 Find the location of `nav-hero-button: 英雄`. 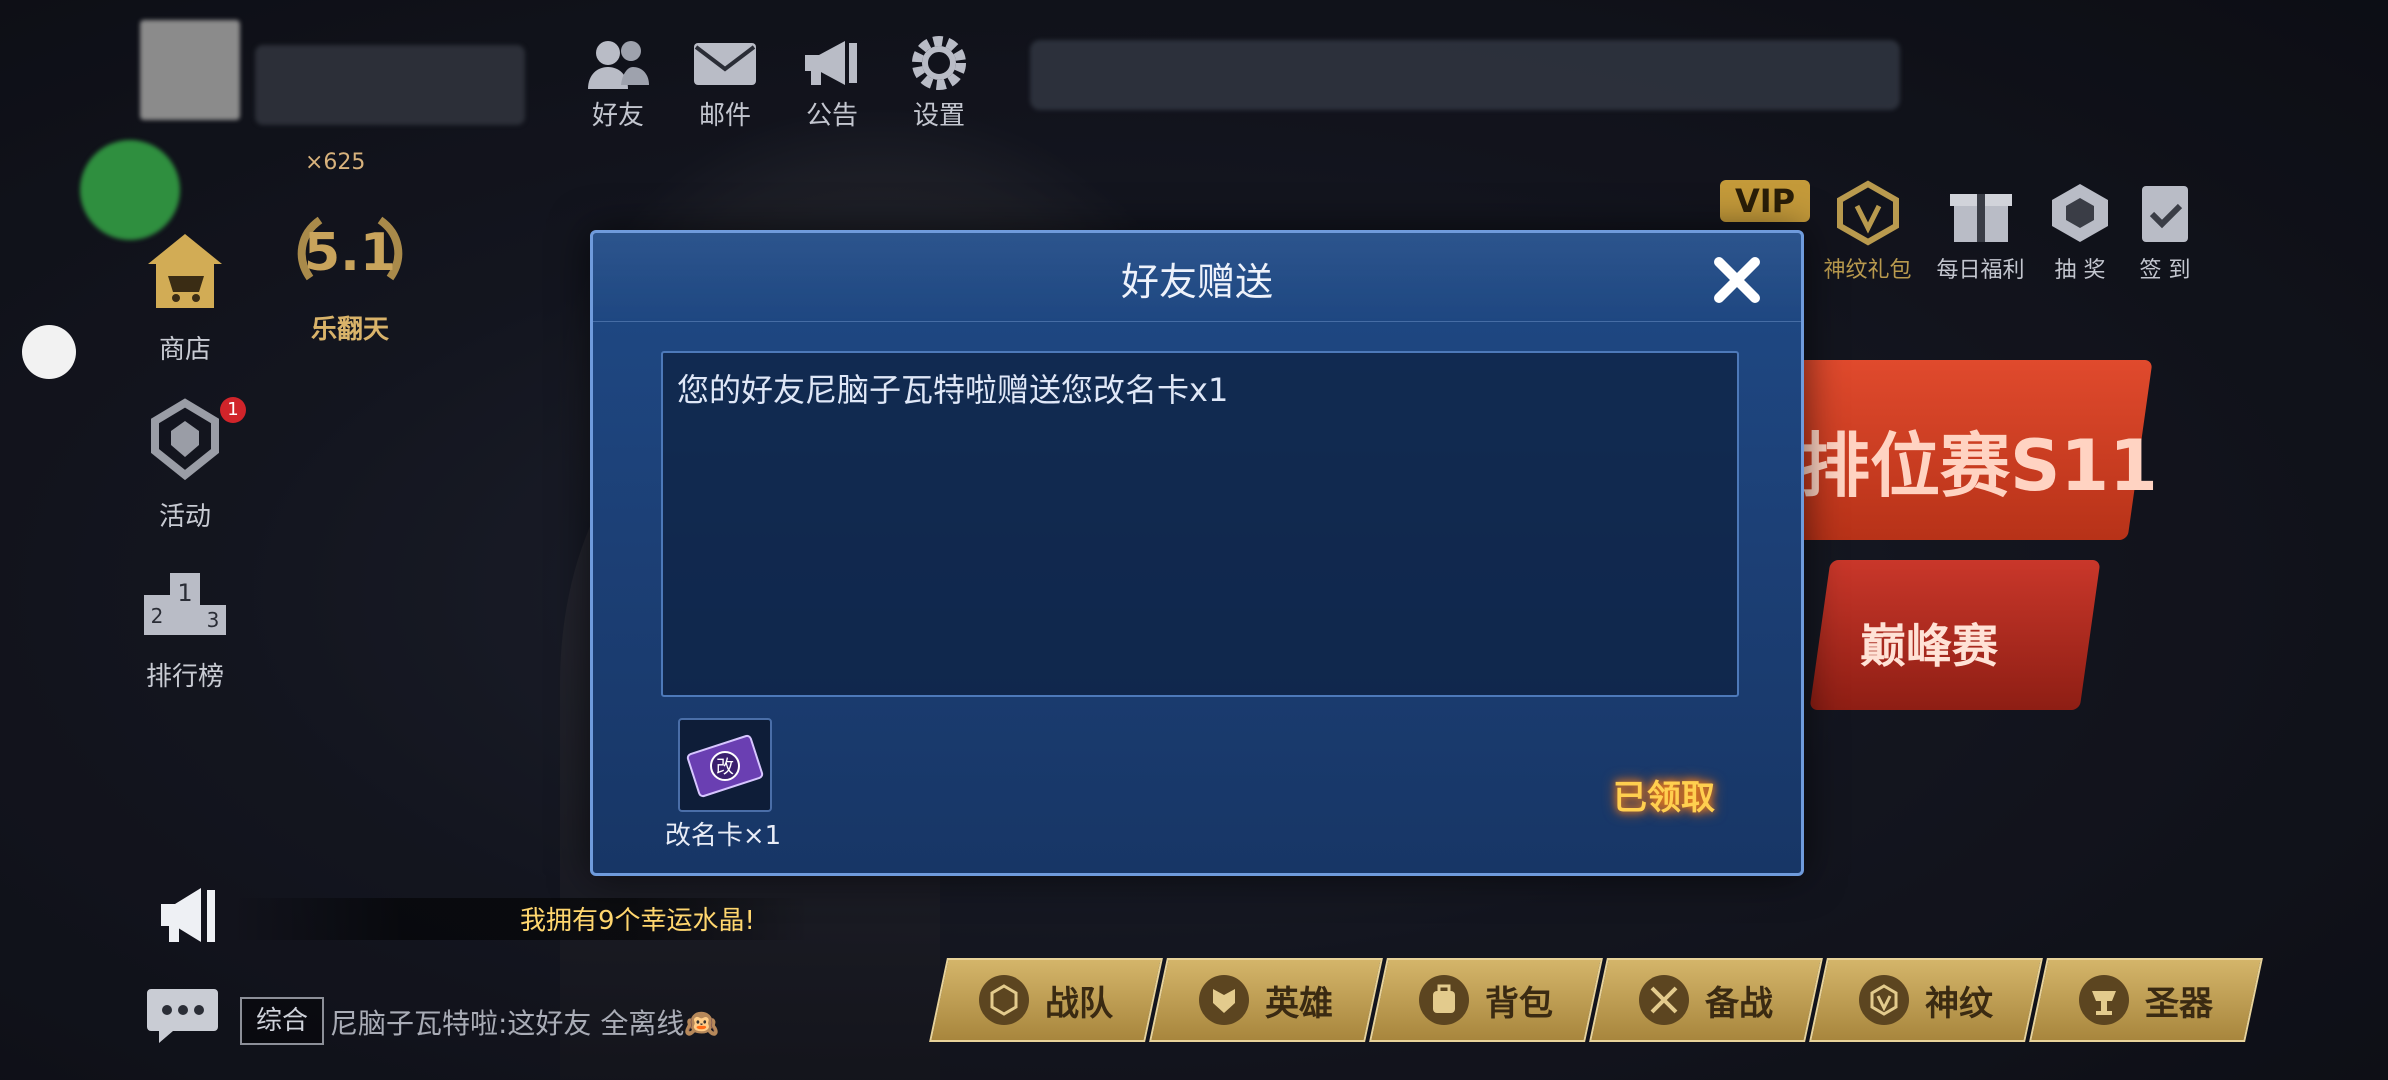

nav-hero-button: 英雄 is located at coordinates (1266, 1000).